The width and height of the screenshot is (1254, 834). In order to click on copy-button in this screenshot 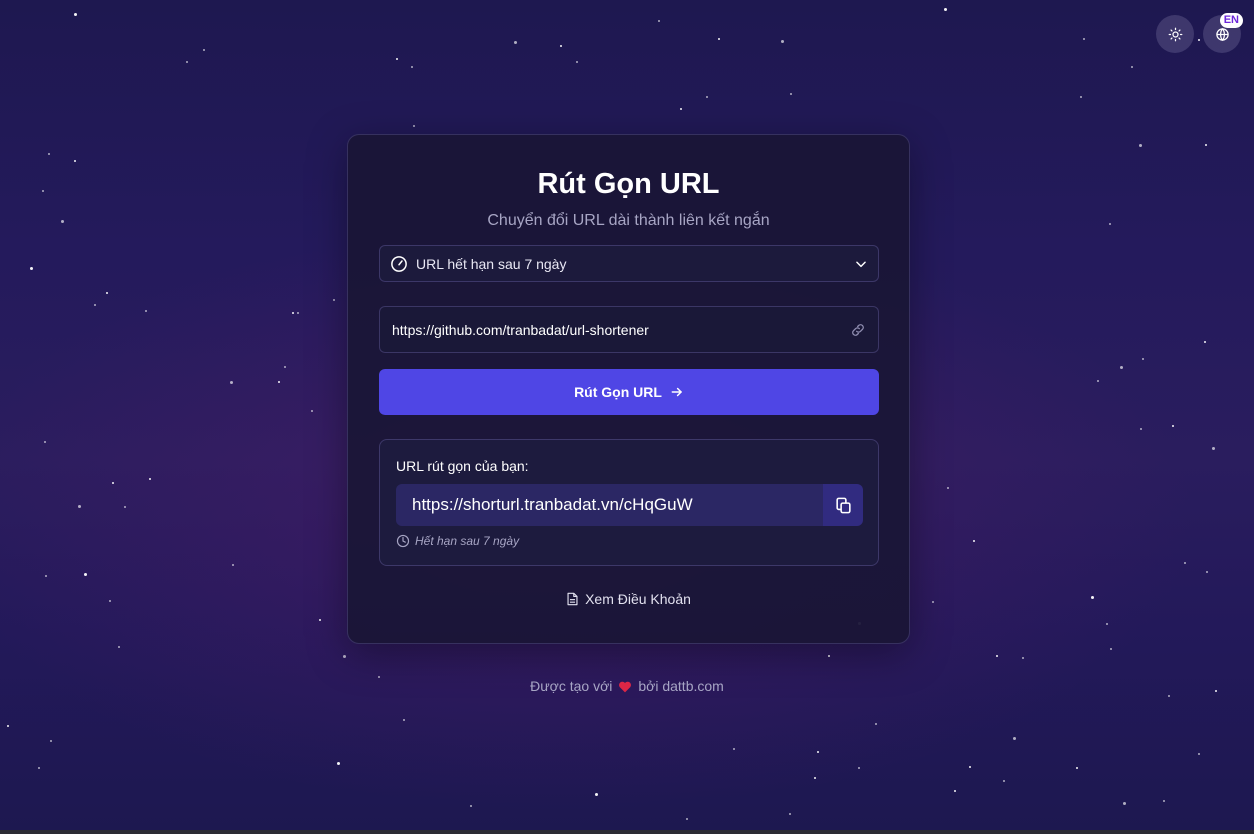, I will do `click(843, 505)`.